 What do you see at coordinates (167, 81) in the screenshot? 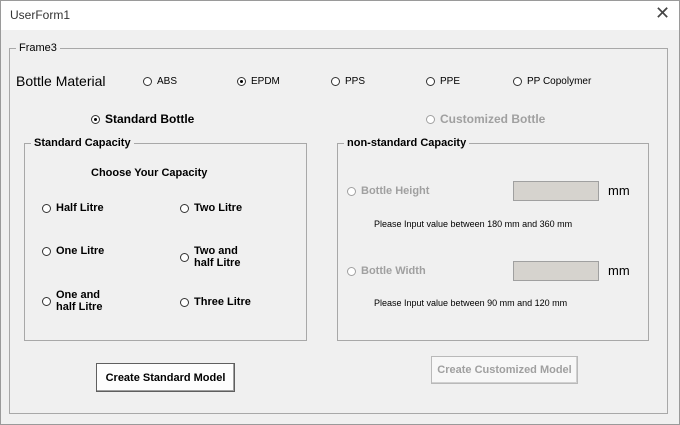
I see `material-label: ABS` at bounding box center [167, 81].